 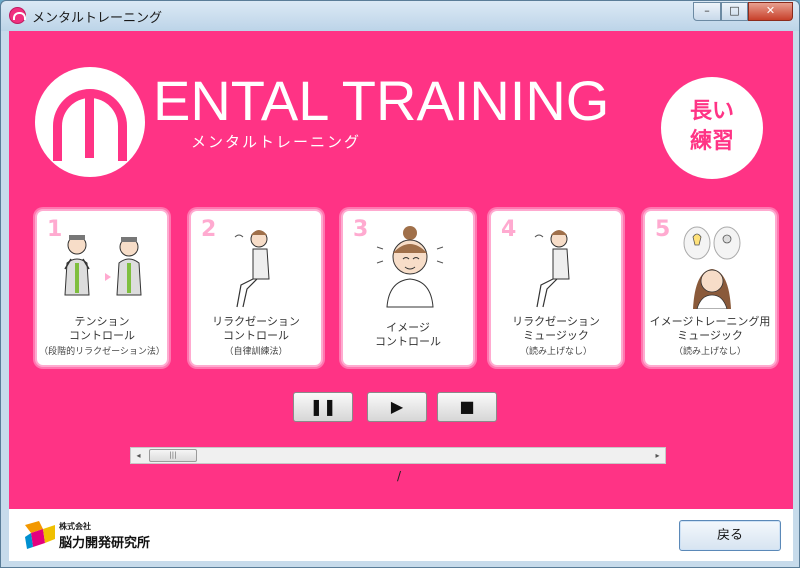 What do you see at coordinates (730, 535) in the screenshot?
I see `back-button: 戻る` at bounding box center [730, 535].